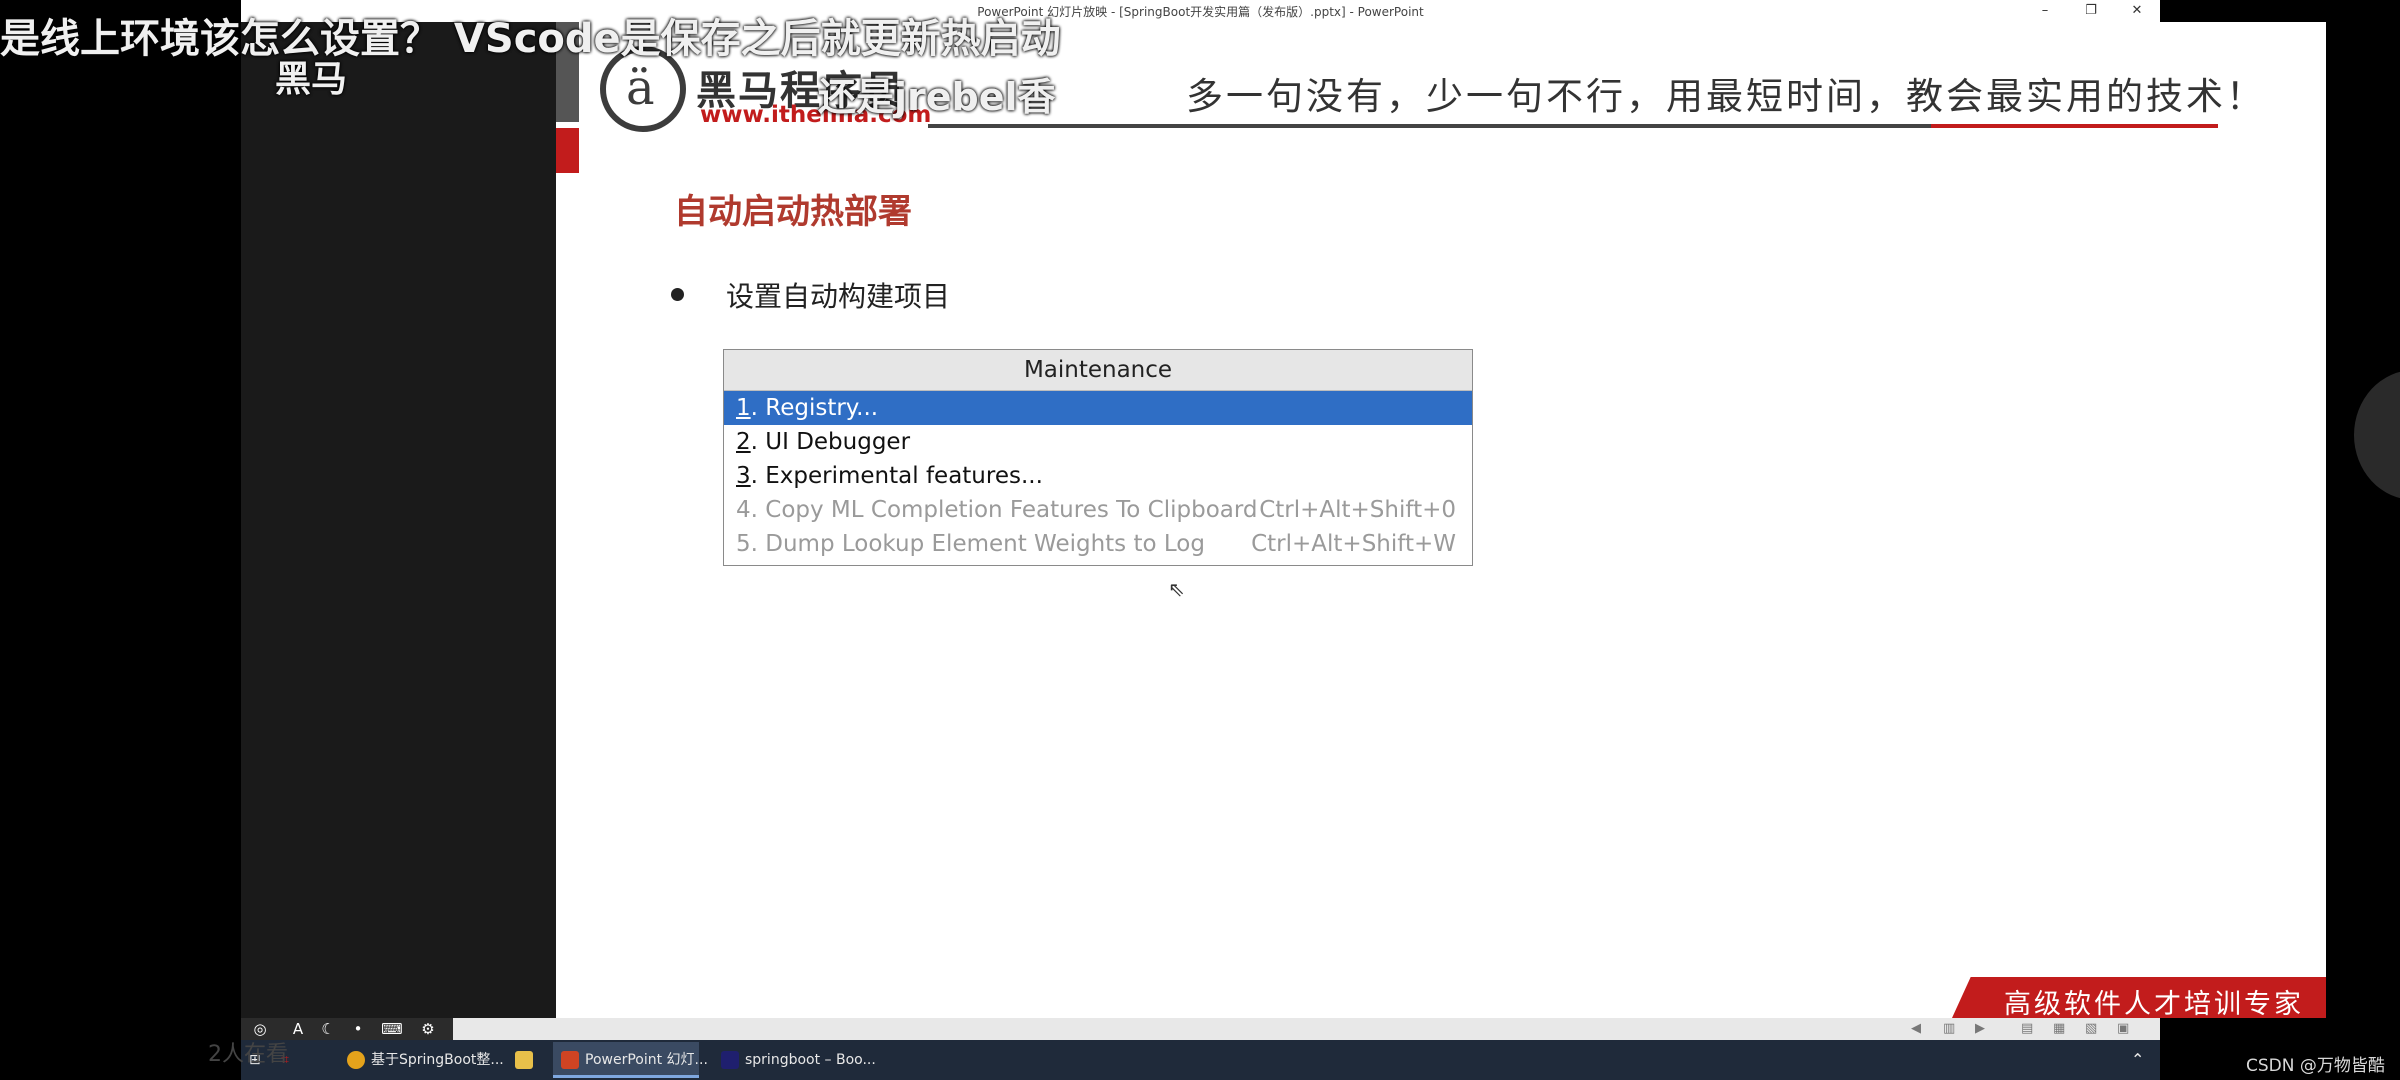 The width and height of the screenshot is (2400, 1080). Describe the element at coordinates (1726, 96) in the screenshot. I see `slide-slogan: 多一句没有，少一句不行，用最短时间，教会最实用的技术！` at that location.